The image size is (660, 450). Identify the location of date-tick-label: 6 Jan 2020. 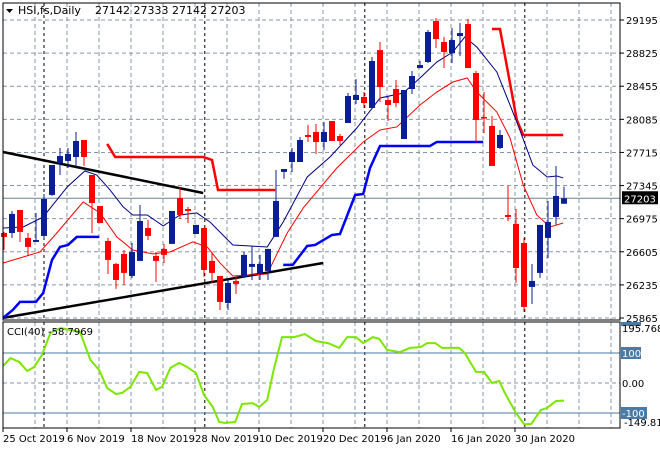
(414, 439).